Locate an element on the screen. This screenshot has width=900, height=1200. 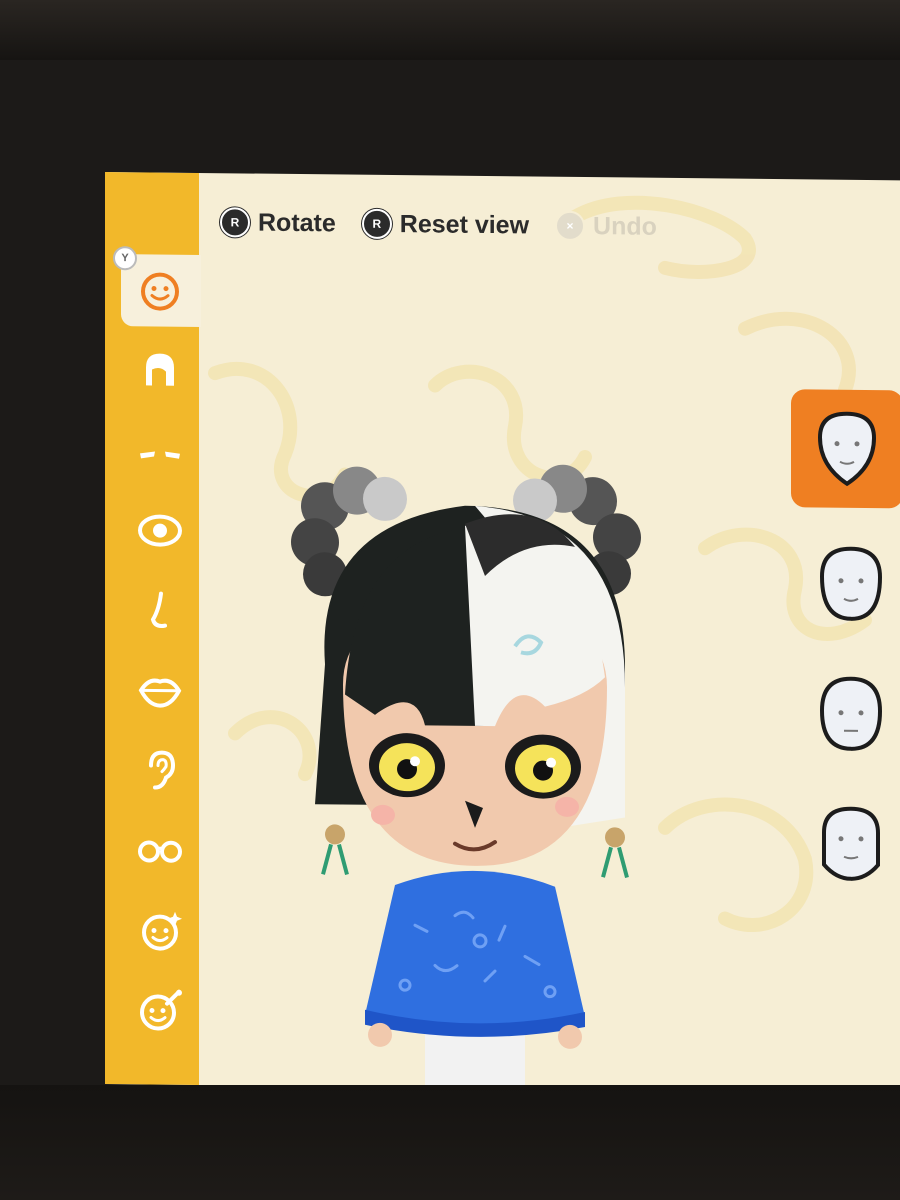
sidebar-item-eyes is located at coordinates (160, 530).